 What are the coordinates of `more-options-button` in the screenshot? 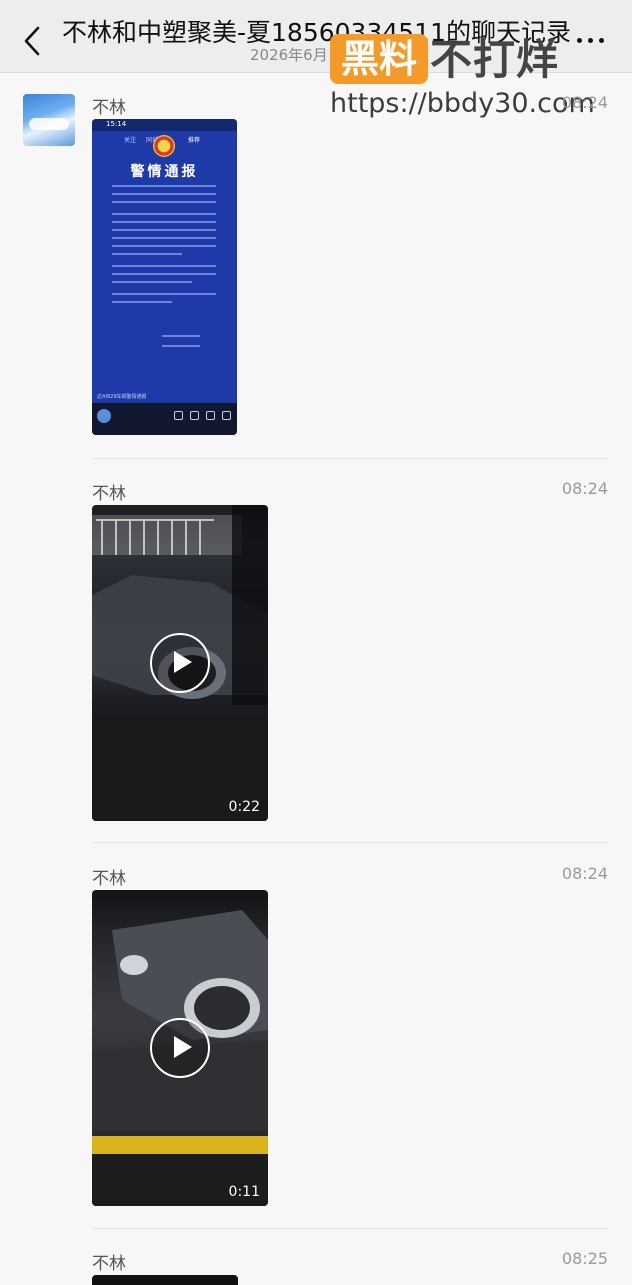 It's located at (592, 38).